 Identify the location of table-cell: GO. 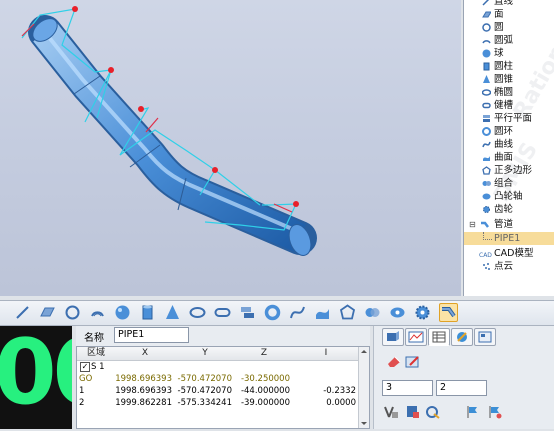
(86, 379).